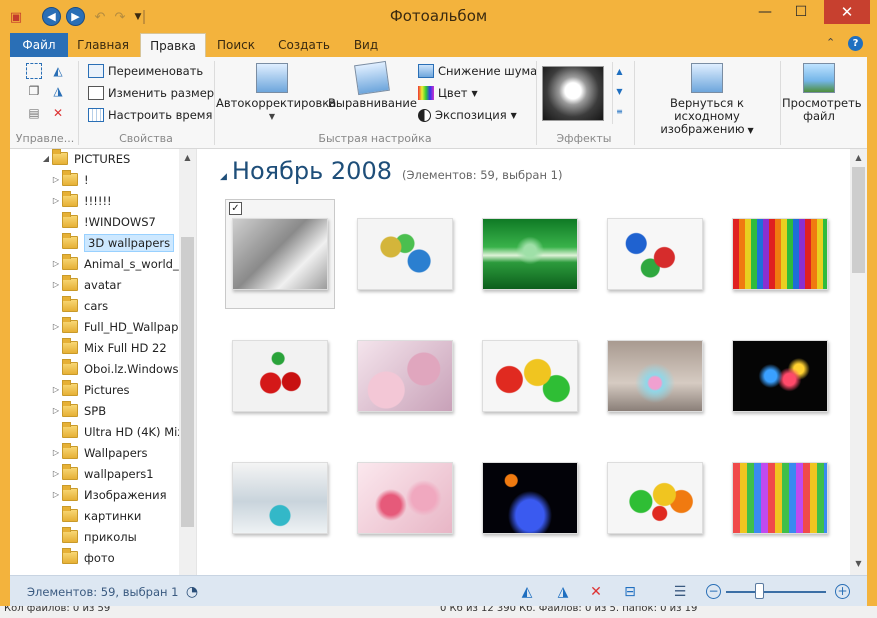 The width and height of the screenshot is (877, 618). Describe the element at coordinates (474, 93) in the screenshot. I see `color-dropdown-icon: ▼` at that location.